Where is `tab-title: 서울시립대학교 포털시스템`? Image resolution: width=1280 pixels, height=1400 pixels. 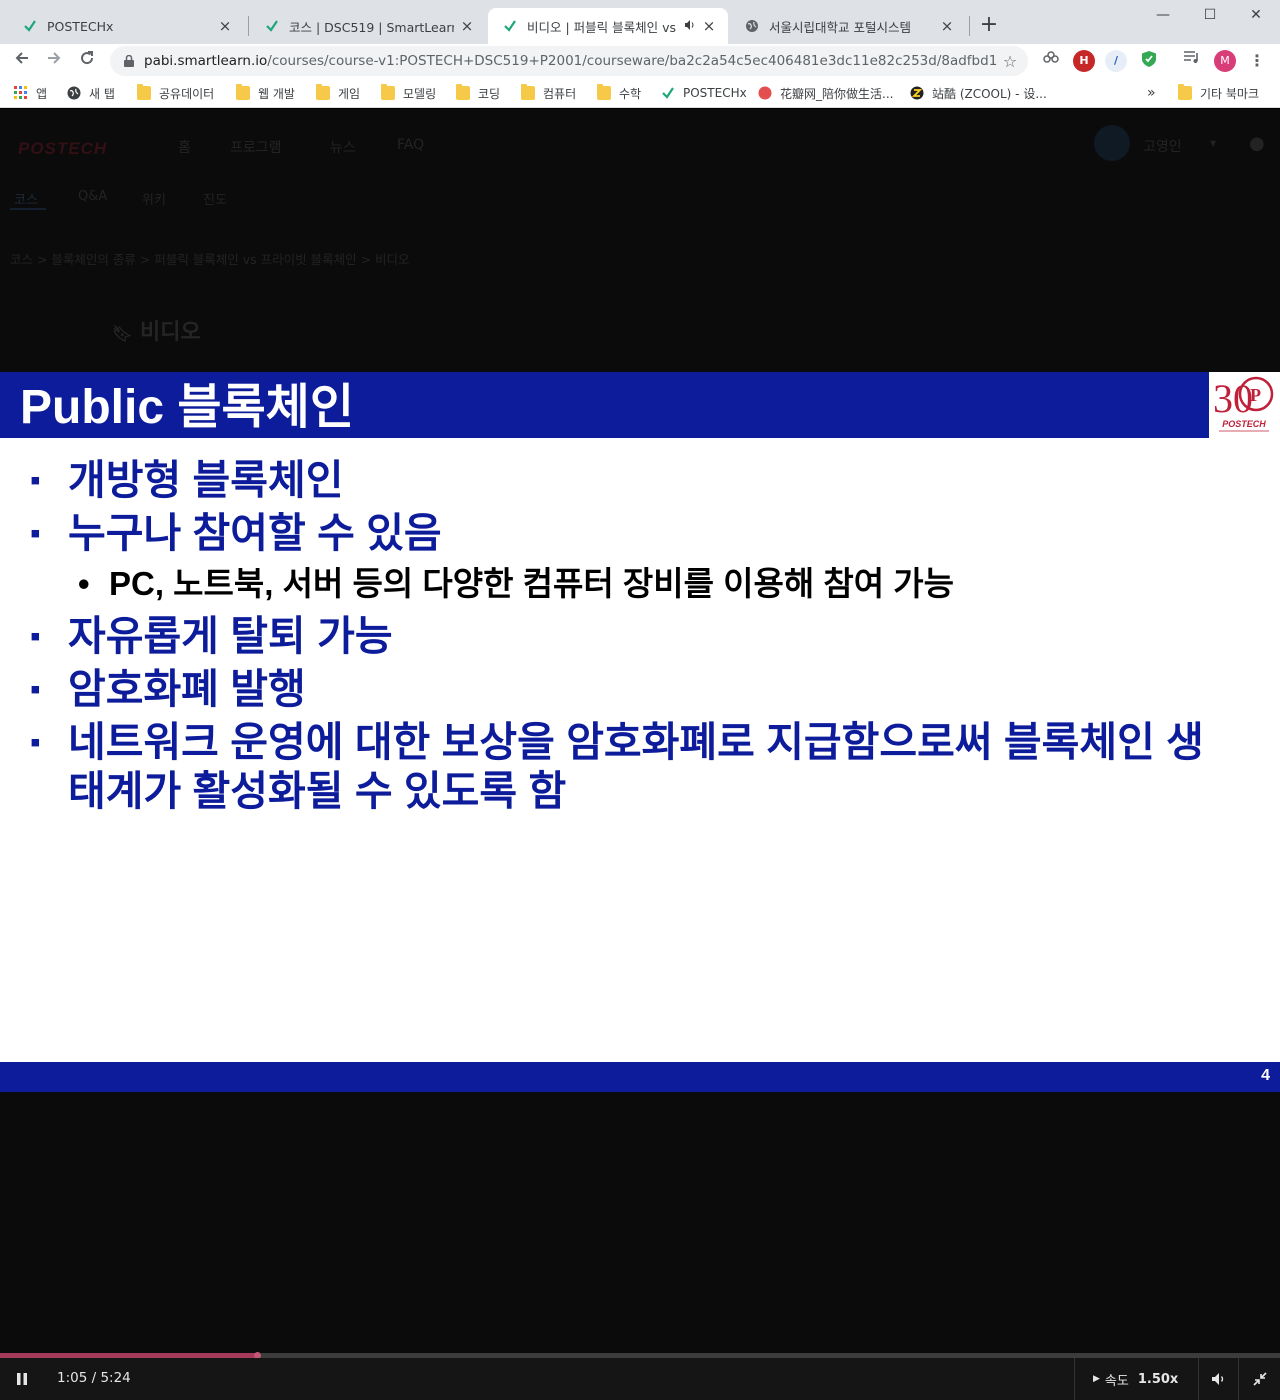
tab-title: 서울시립대학교 포털시스템 is located at coordinates (840, 27).